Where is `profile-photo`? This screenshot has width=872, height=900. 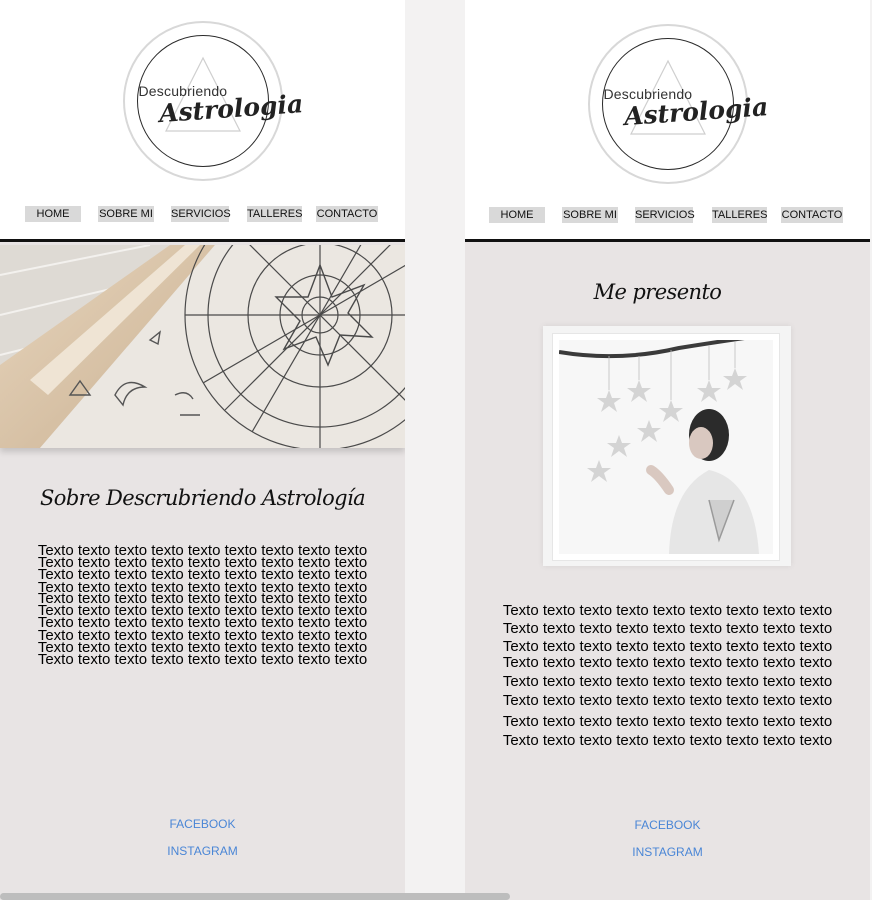 profile-photo is located at coordinates (666, 447).